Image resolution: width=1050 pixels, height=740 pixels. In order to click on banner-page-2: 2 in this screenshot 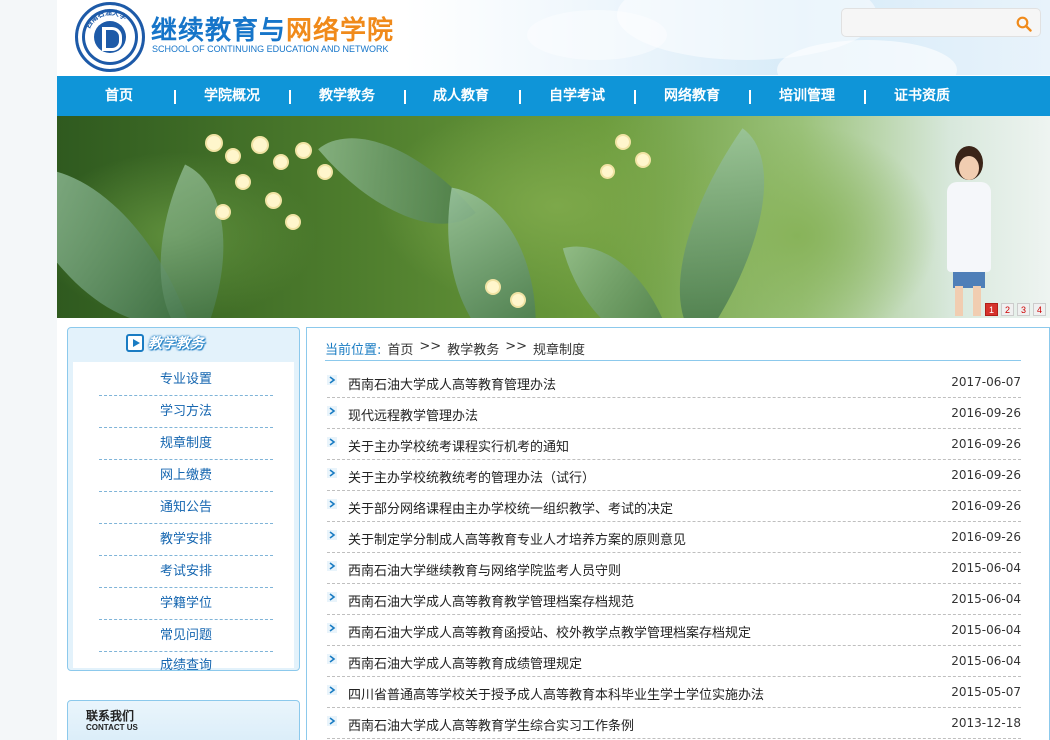, I will do `click(1007, 309)`.